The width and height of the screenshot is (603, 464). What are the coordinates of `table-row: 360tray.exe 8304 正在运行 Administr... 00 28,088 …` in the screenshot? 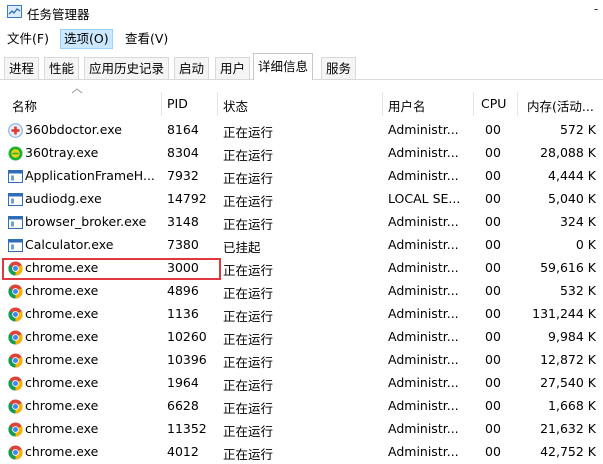 It's located at (301, 153).